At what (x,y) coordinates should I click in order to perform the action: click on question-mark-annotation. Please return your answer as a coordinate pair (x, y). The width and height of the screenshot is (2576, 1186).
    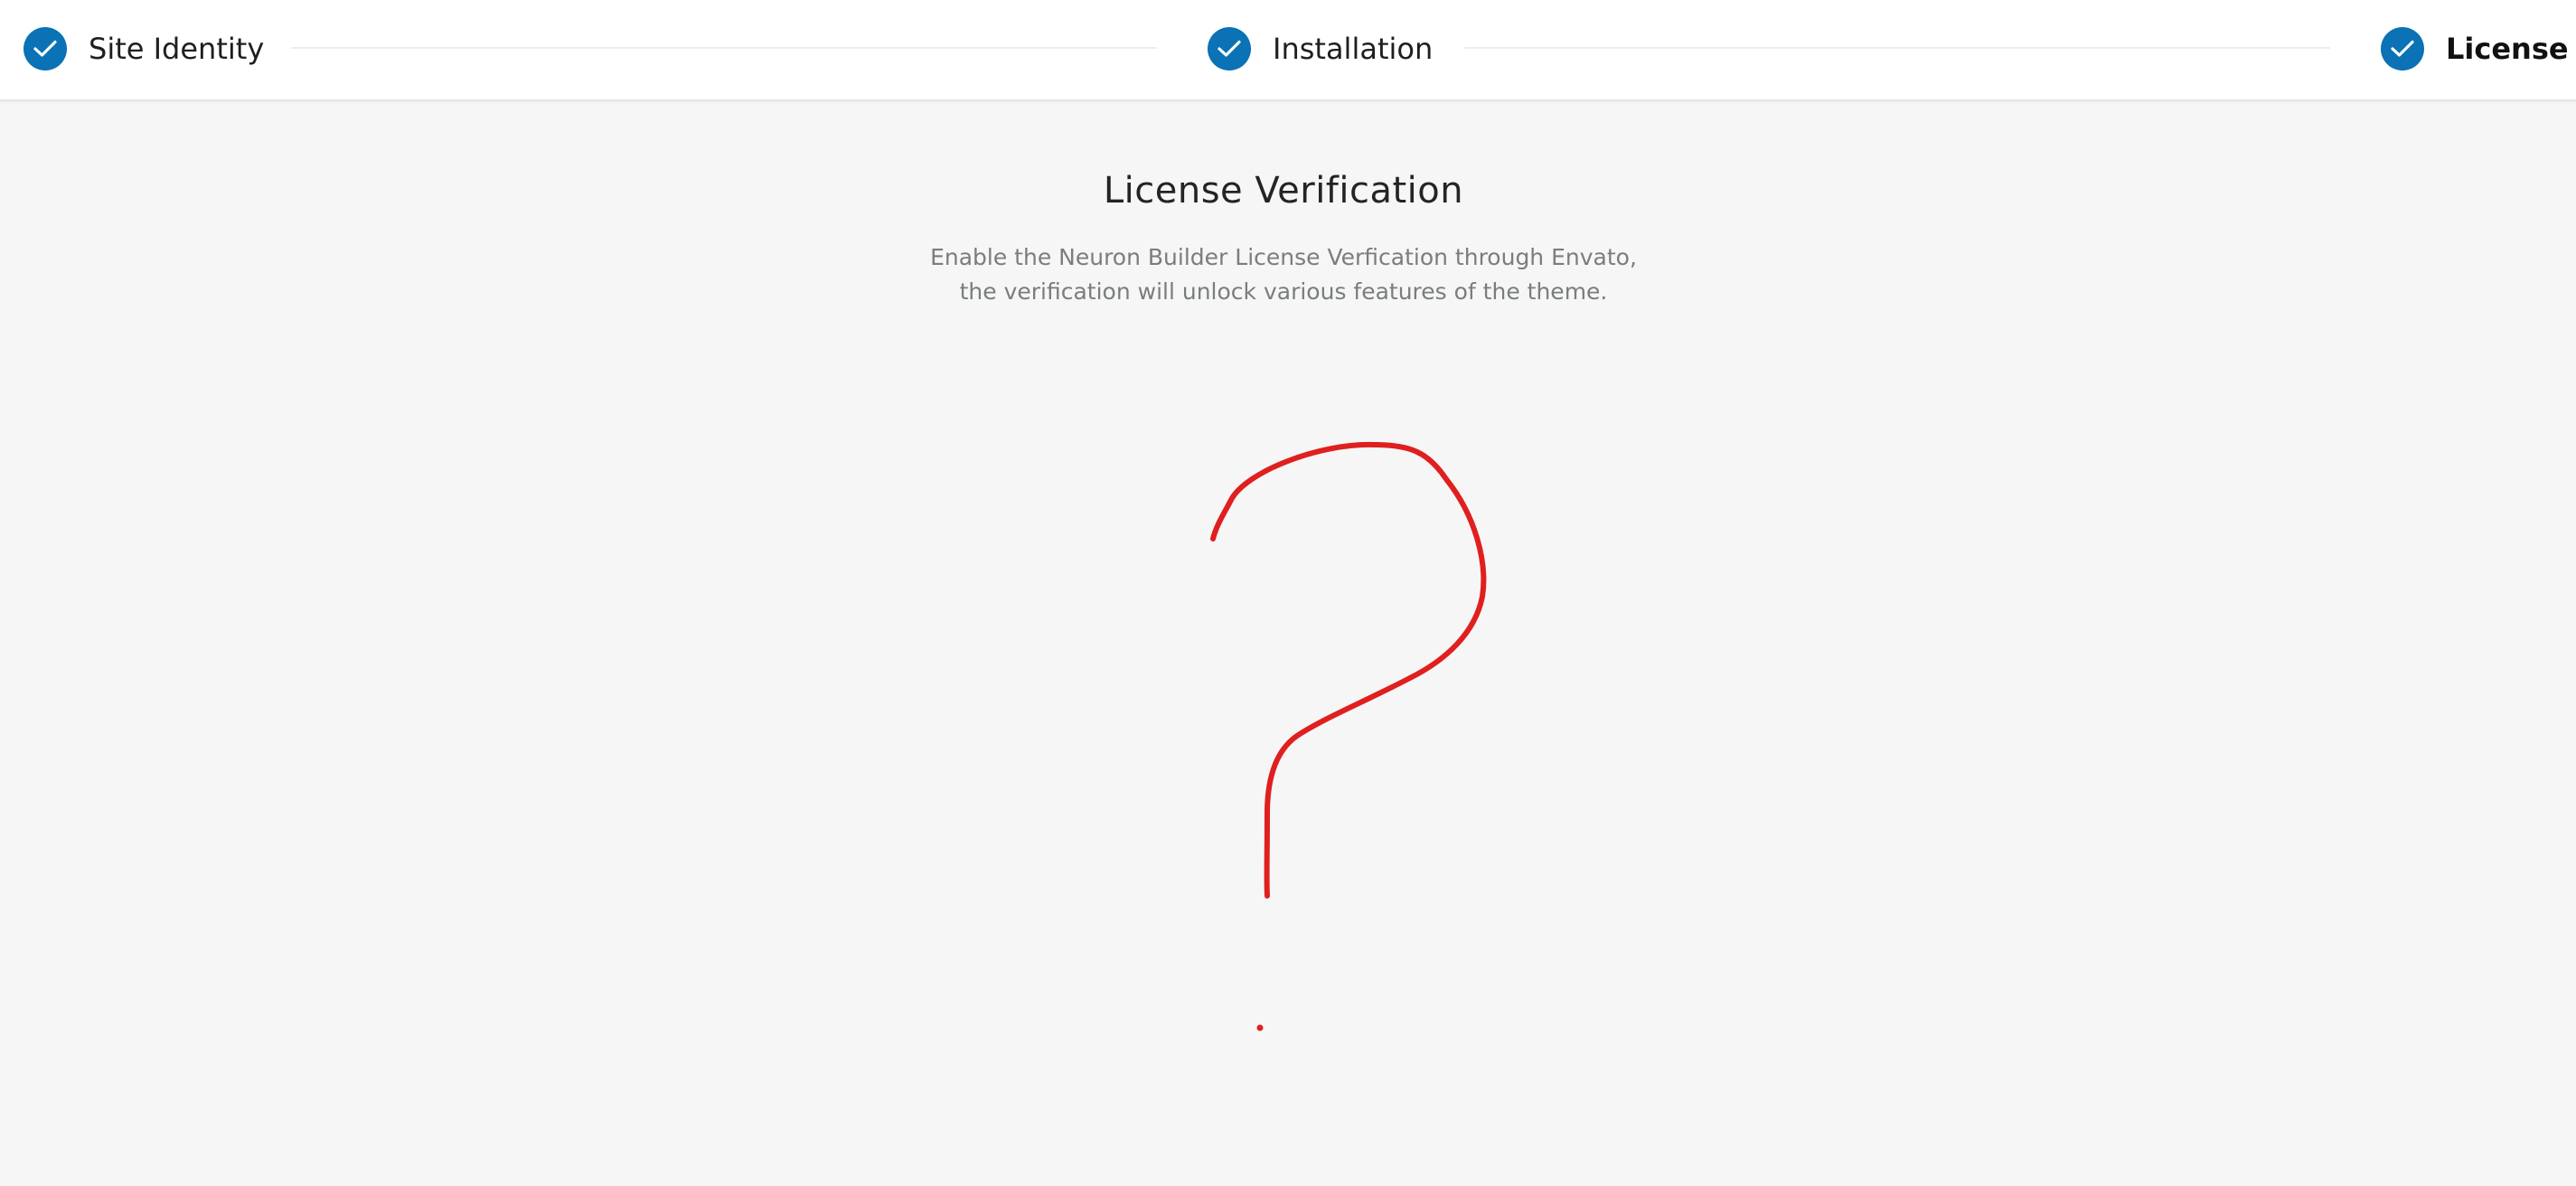
    Looking at the image, I should click on (1348, 736).